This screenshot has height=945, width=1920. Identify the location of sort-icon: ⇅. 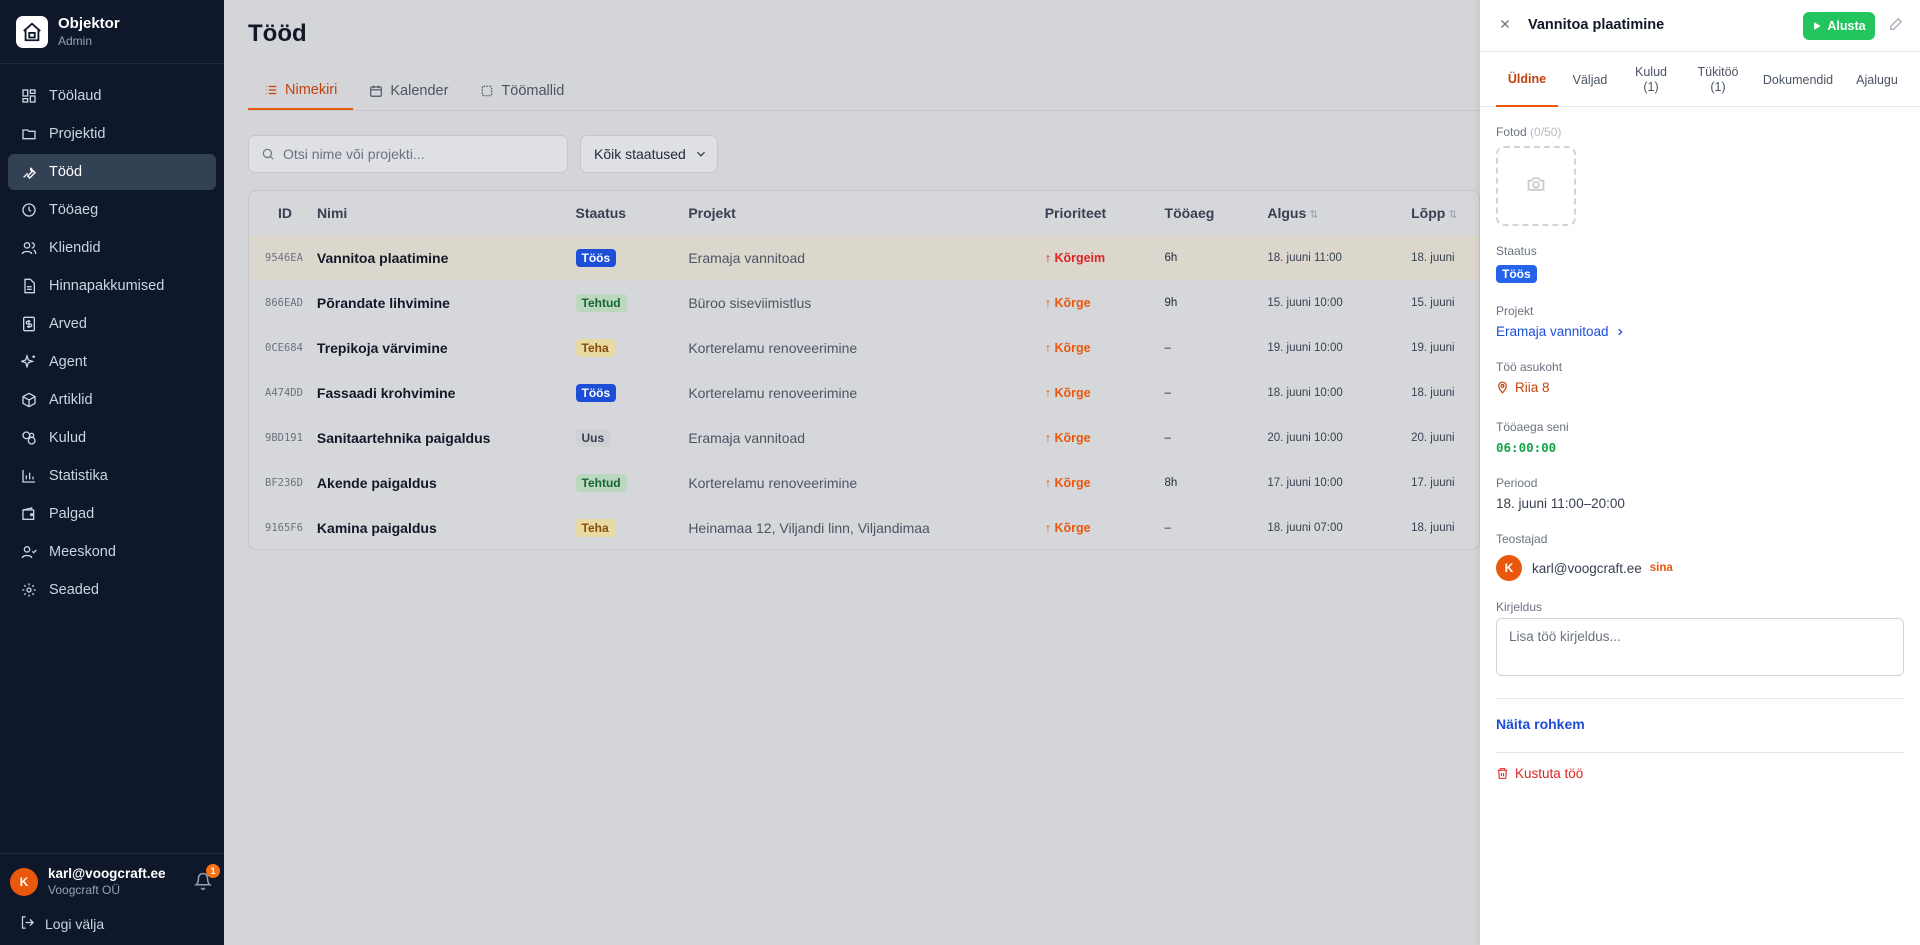
(1453, 215).